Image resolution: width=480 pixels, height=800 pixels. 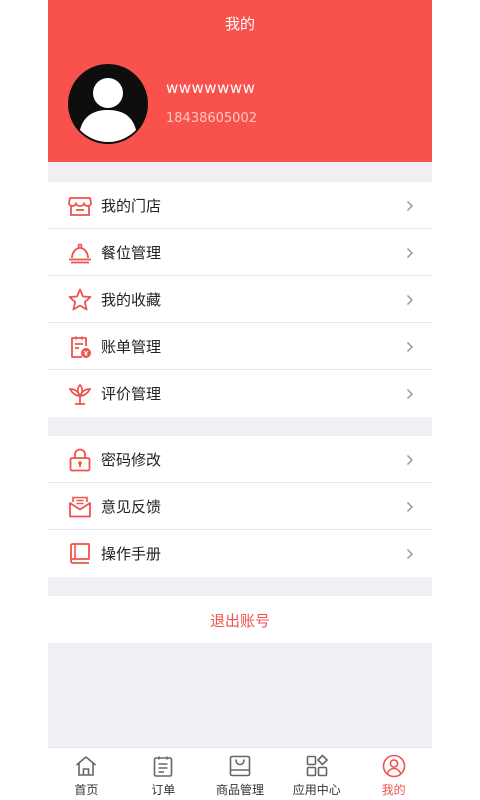 What do you see at coordinates (211, 88) in the screenshot?
I see `username: wwwwwww` at bounding box center [211, 88].